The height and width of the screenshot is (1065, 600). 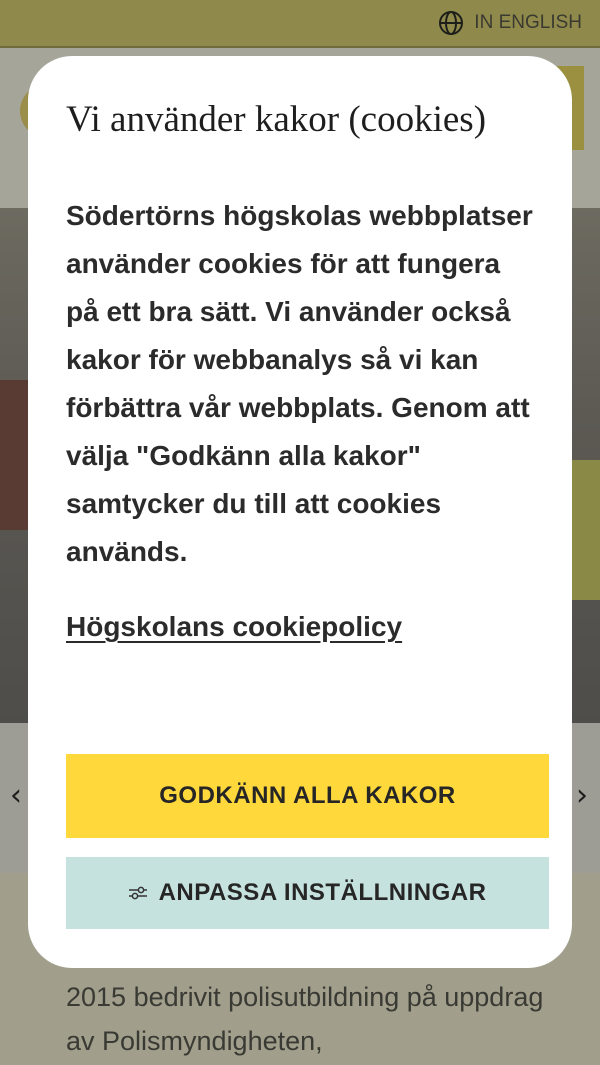 What do you see at coordinates (528, 22) in the screenshot?
I see `language-link-label: IN ENGLISH` at bounding box center [528, 22].